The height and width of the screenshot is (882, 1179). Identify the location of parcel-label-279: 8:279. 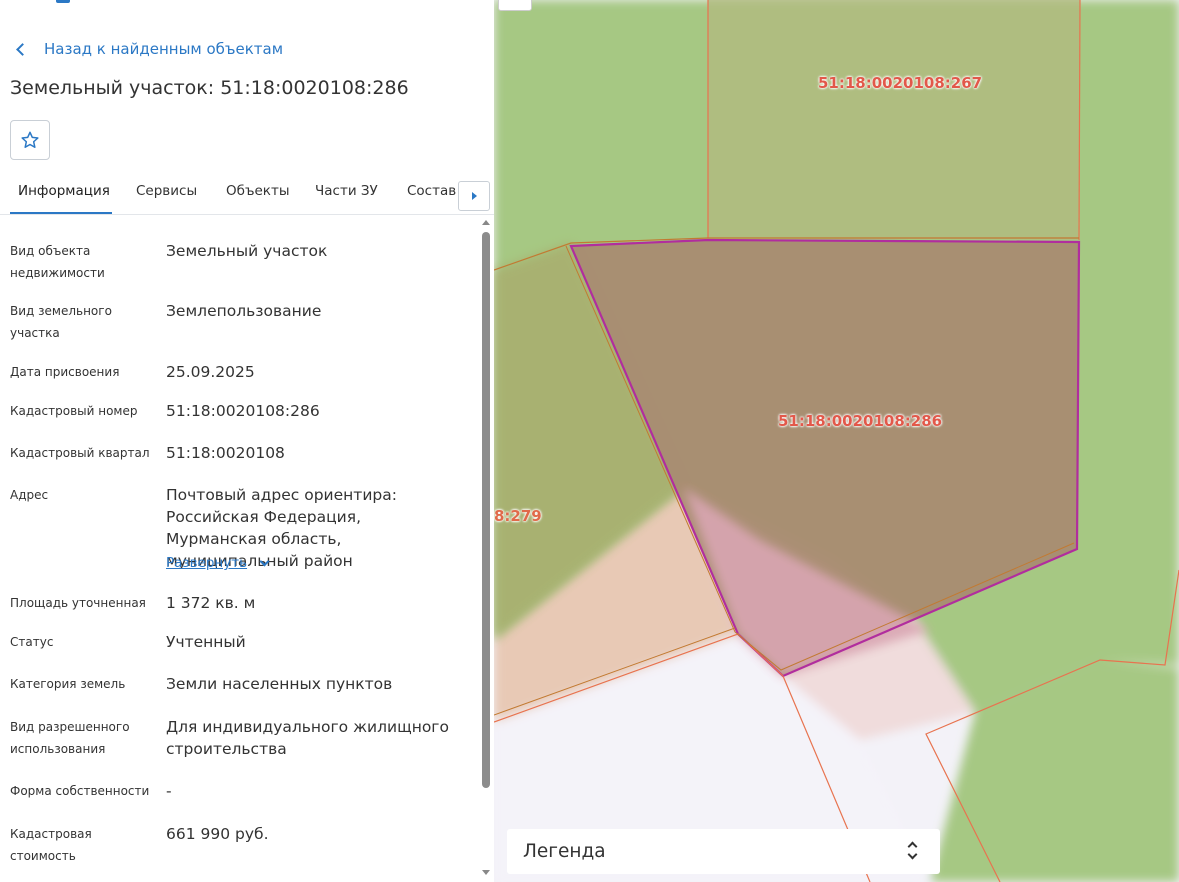
(518, 516).